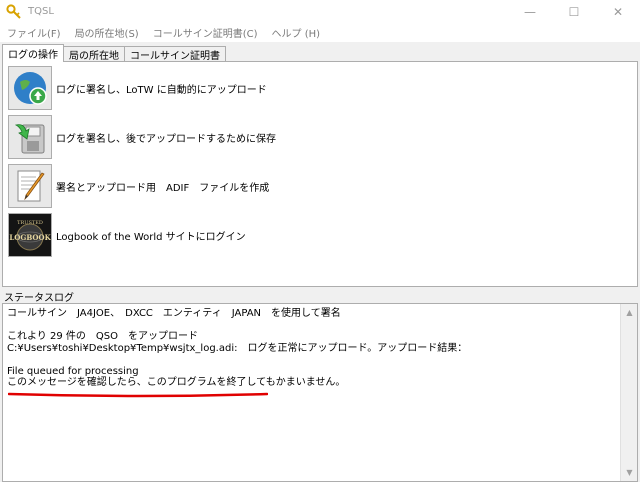  I want to click on tab-strip: ログの操作 局の所在地 コールサイン証明書, so click(114, 53).